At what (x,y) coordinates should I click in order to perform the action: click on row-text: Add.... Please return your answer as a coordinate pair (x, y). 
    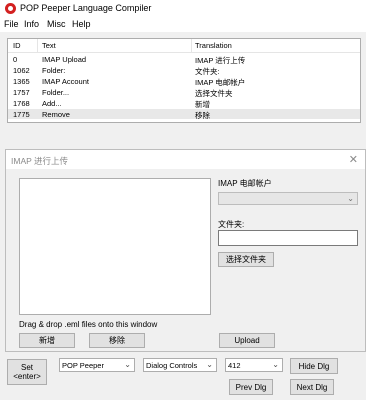
    Looking at the image, I should click on (52, 103).